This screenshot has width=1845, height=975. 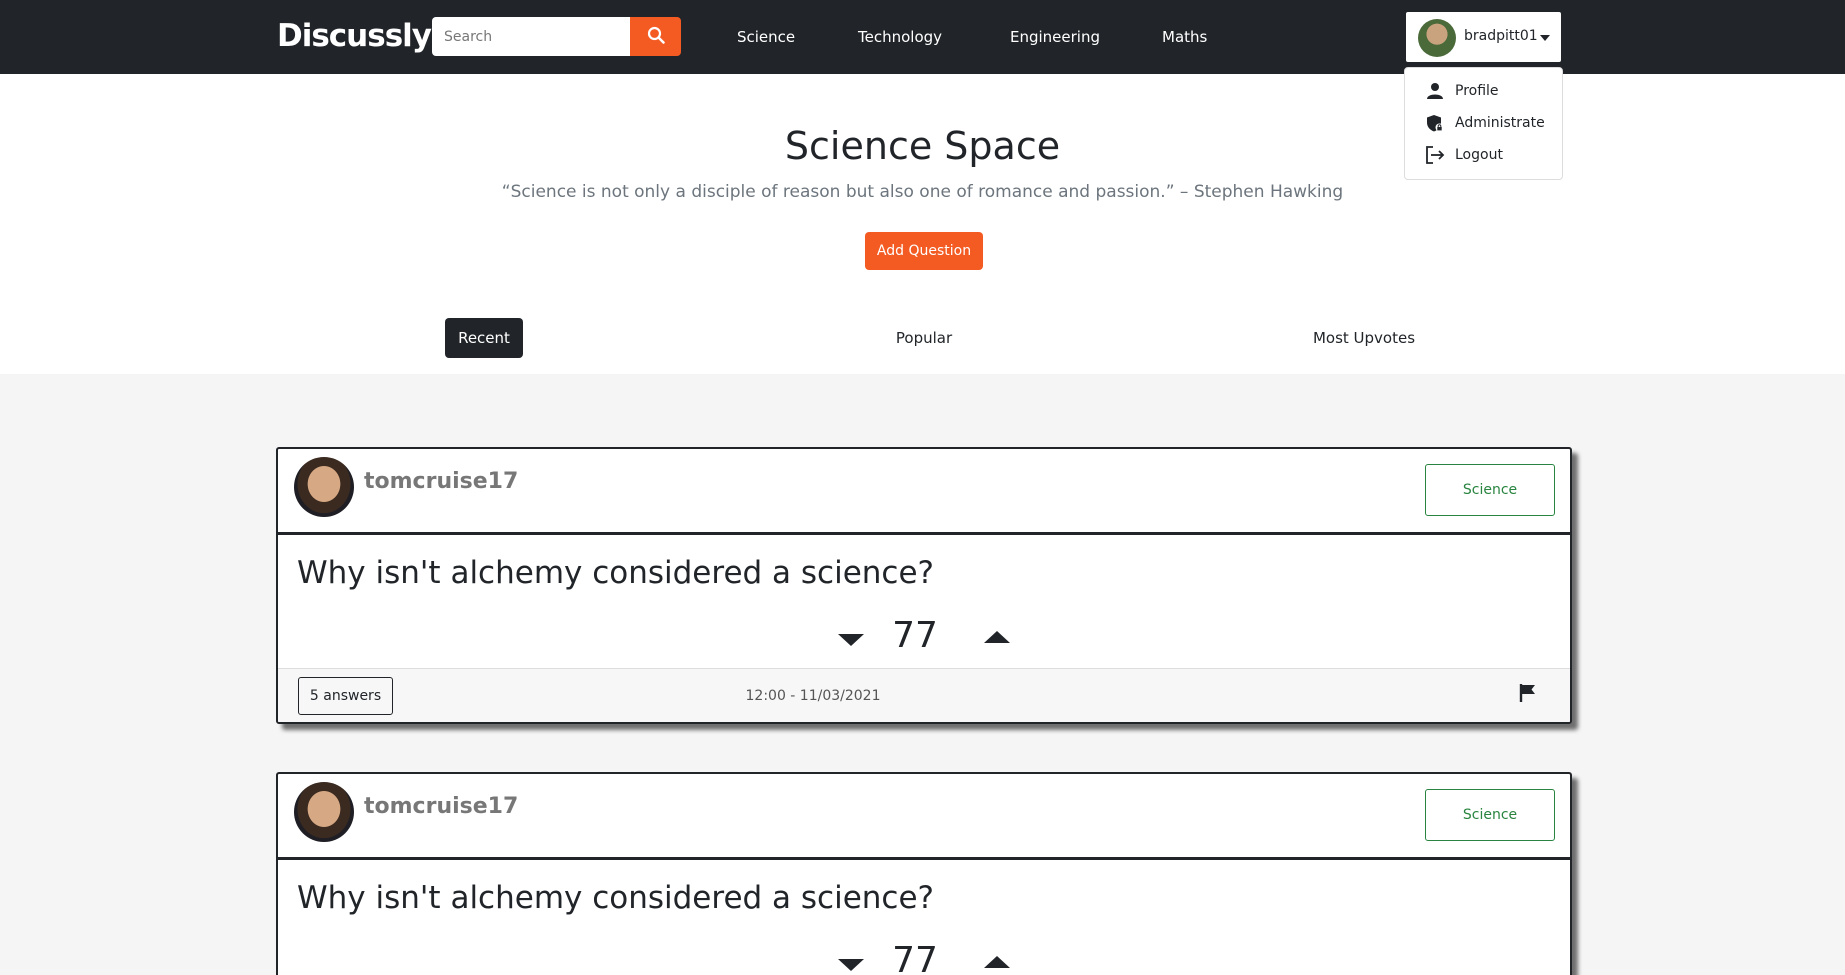 I want to click on nav-link-technology: Technology, so click(x=900, y=37).